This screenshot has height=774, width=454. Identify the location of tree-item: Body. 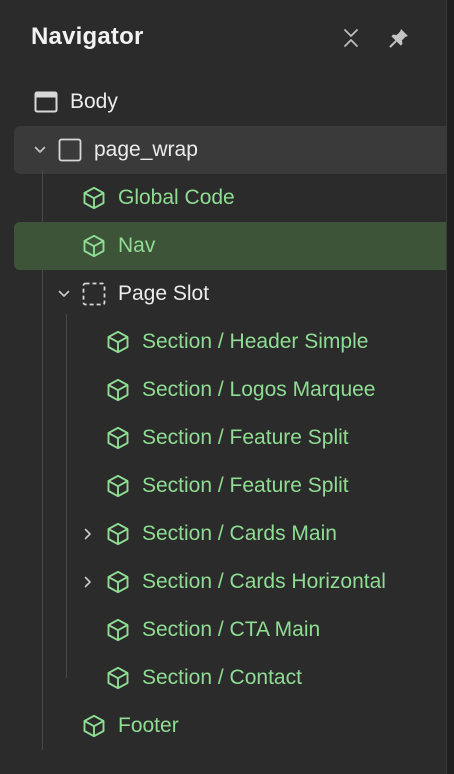
(223, 102).